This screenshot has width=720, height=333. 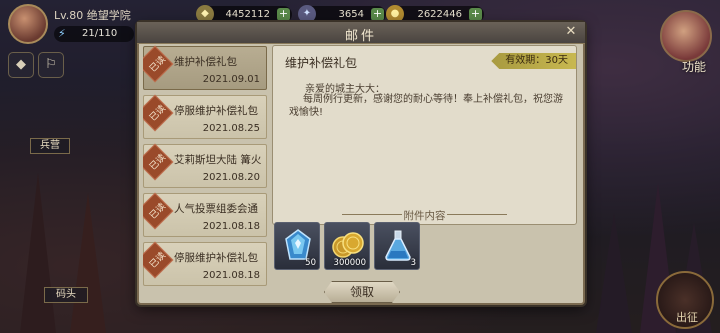 I want to click on mail-item: 已读 停服维护补偿礼包 2021.08.18, so click(x=205, y=263).